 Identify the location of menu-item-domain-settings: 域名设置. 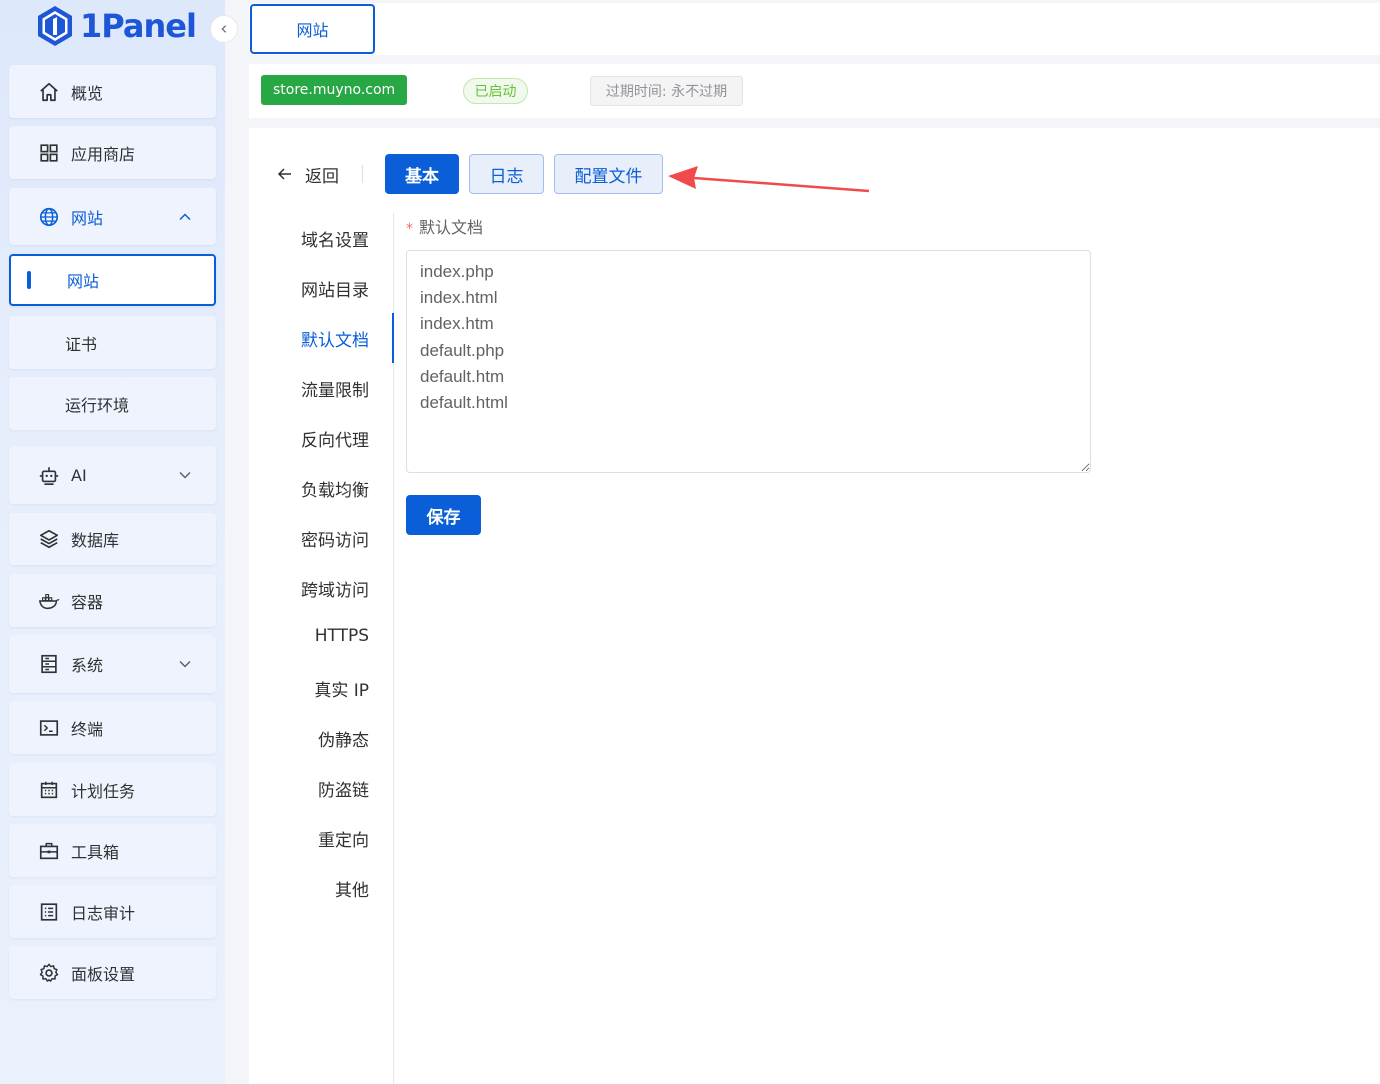
(335, 238).